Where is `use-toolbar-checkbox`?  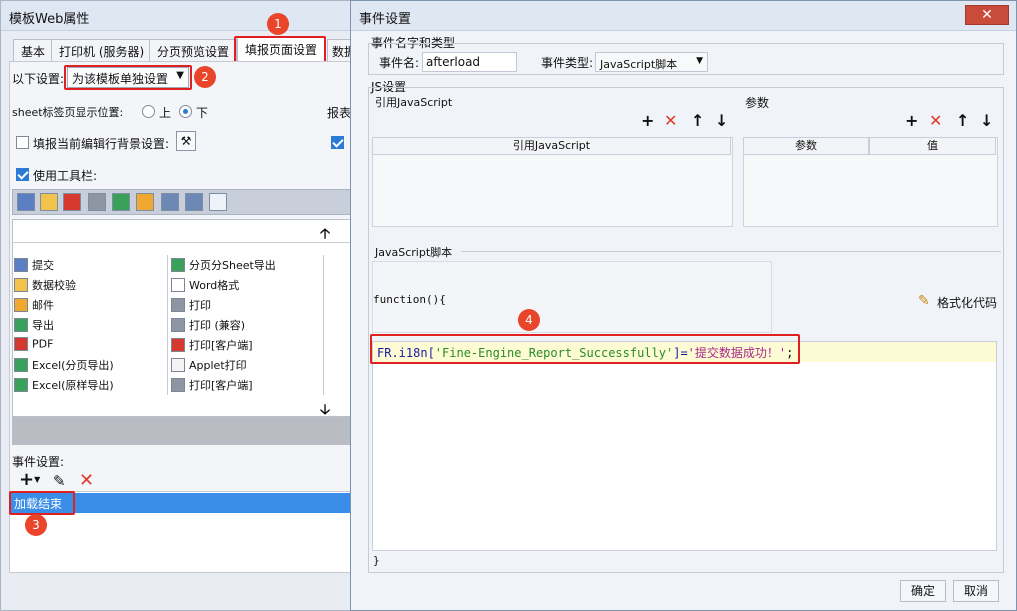 use-toolbar-checkbox is located at coordinates (22, 174).